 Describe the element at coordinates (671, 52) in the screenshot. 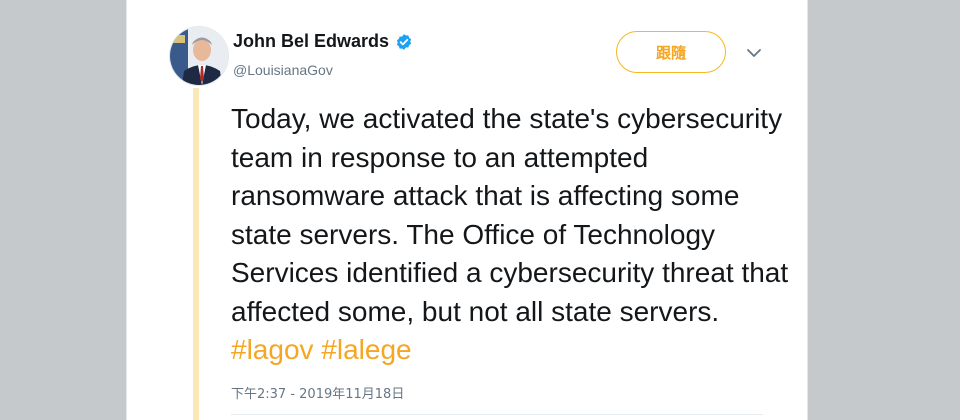

I see `follow-button: 跟隨` at that location.